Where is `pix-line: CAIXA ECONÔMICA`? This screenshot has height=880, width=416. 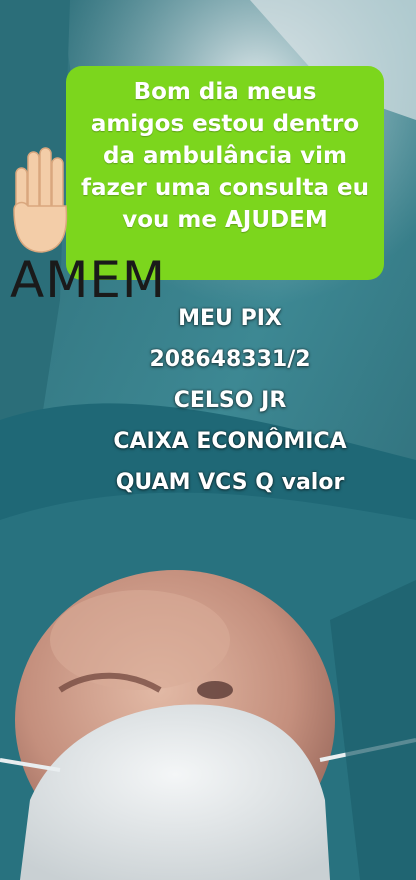 pix-line: CAIXA ECONÔMICA is located at coordinates (230, 441).